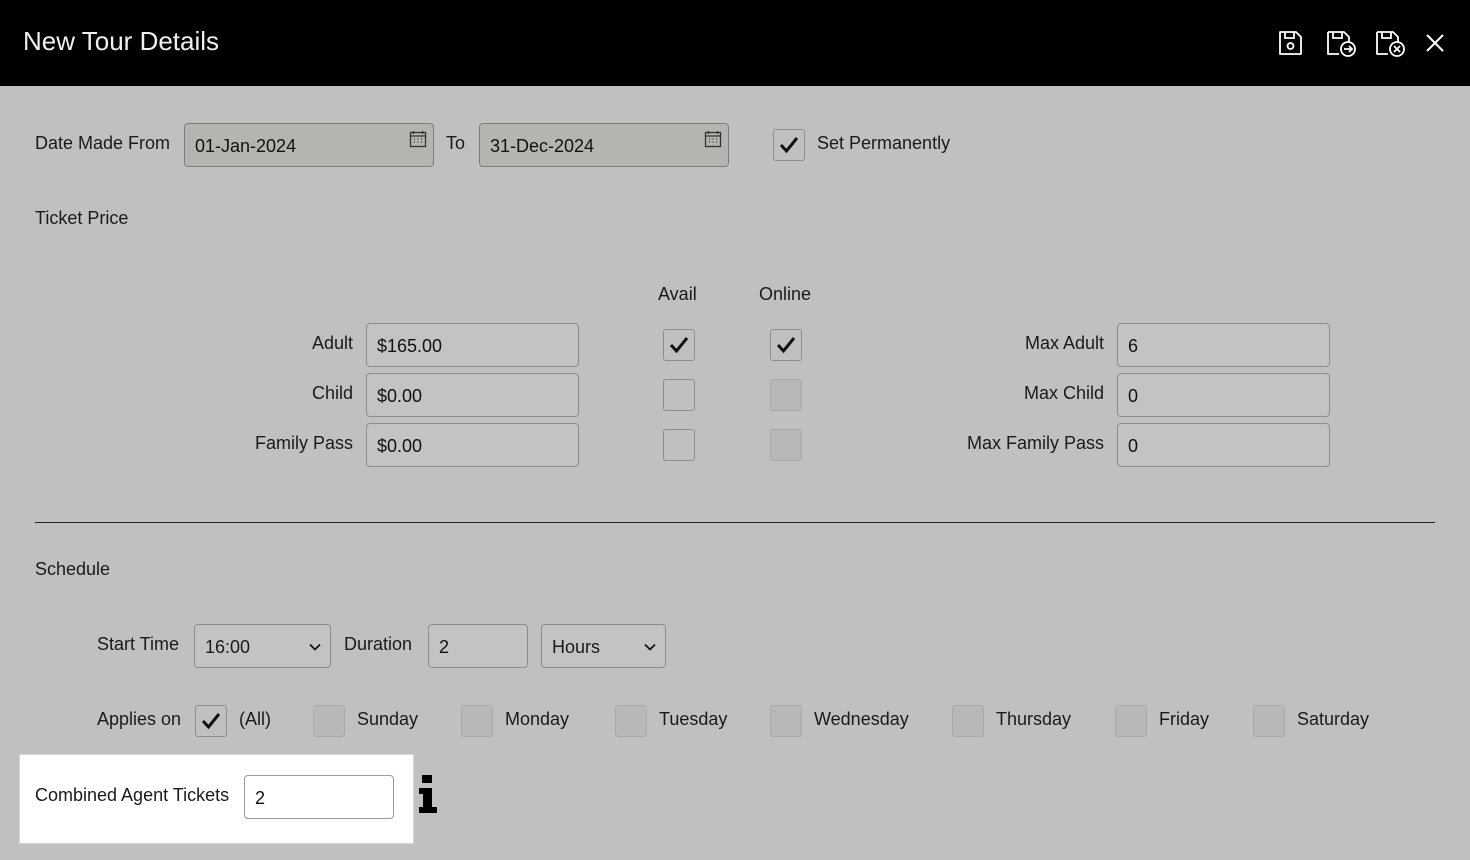  I want to click on day-sunday-checkbox, so click(329, 721).